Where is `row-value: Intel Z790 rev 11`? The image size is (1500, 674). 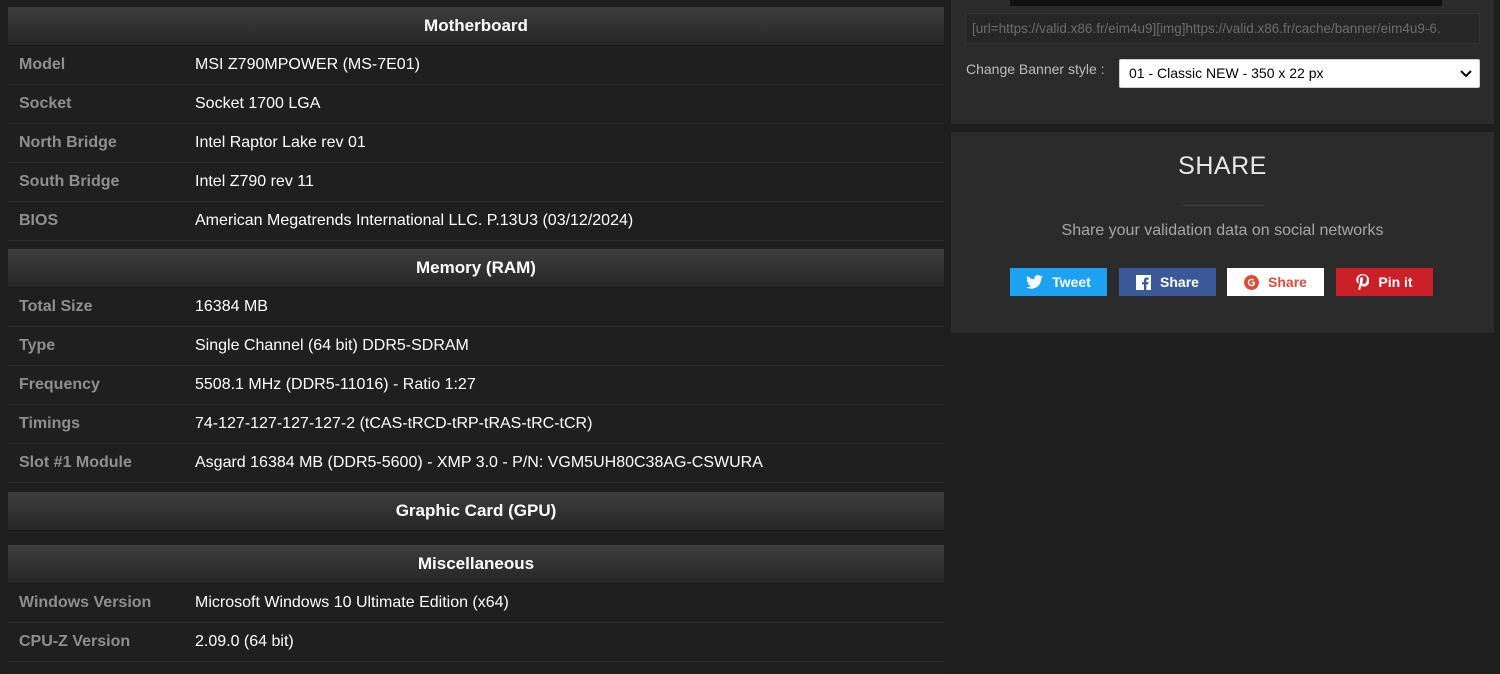
row-value: Intel Z790 rev 11 is located at coordinates (254, 181).